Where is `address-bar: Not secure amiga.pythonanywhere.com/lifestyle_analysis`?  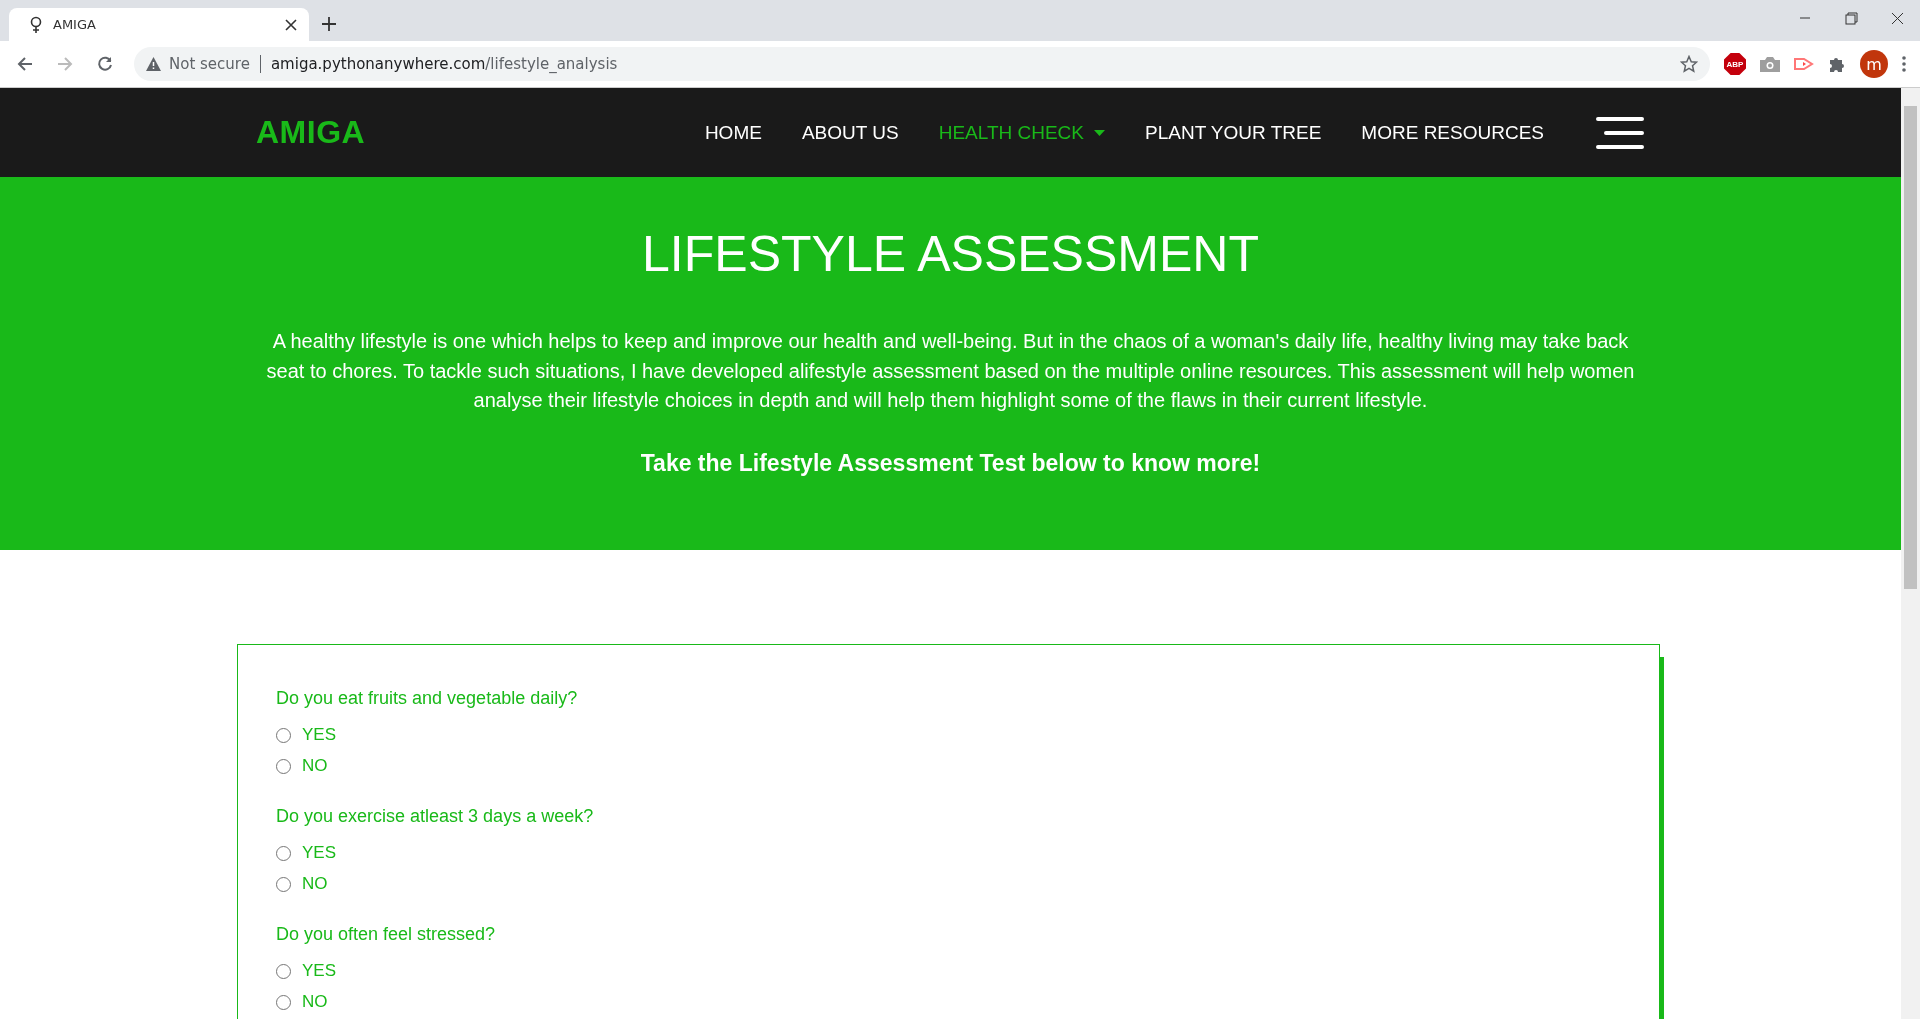
address-bar: Not secure amiga.pythonanywhere.com/lifestyle_analysis is located at coordinates (922, 64).